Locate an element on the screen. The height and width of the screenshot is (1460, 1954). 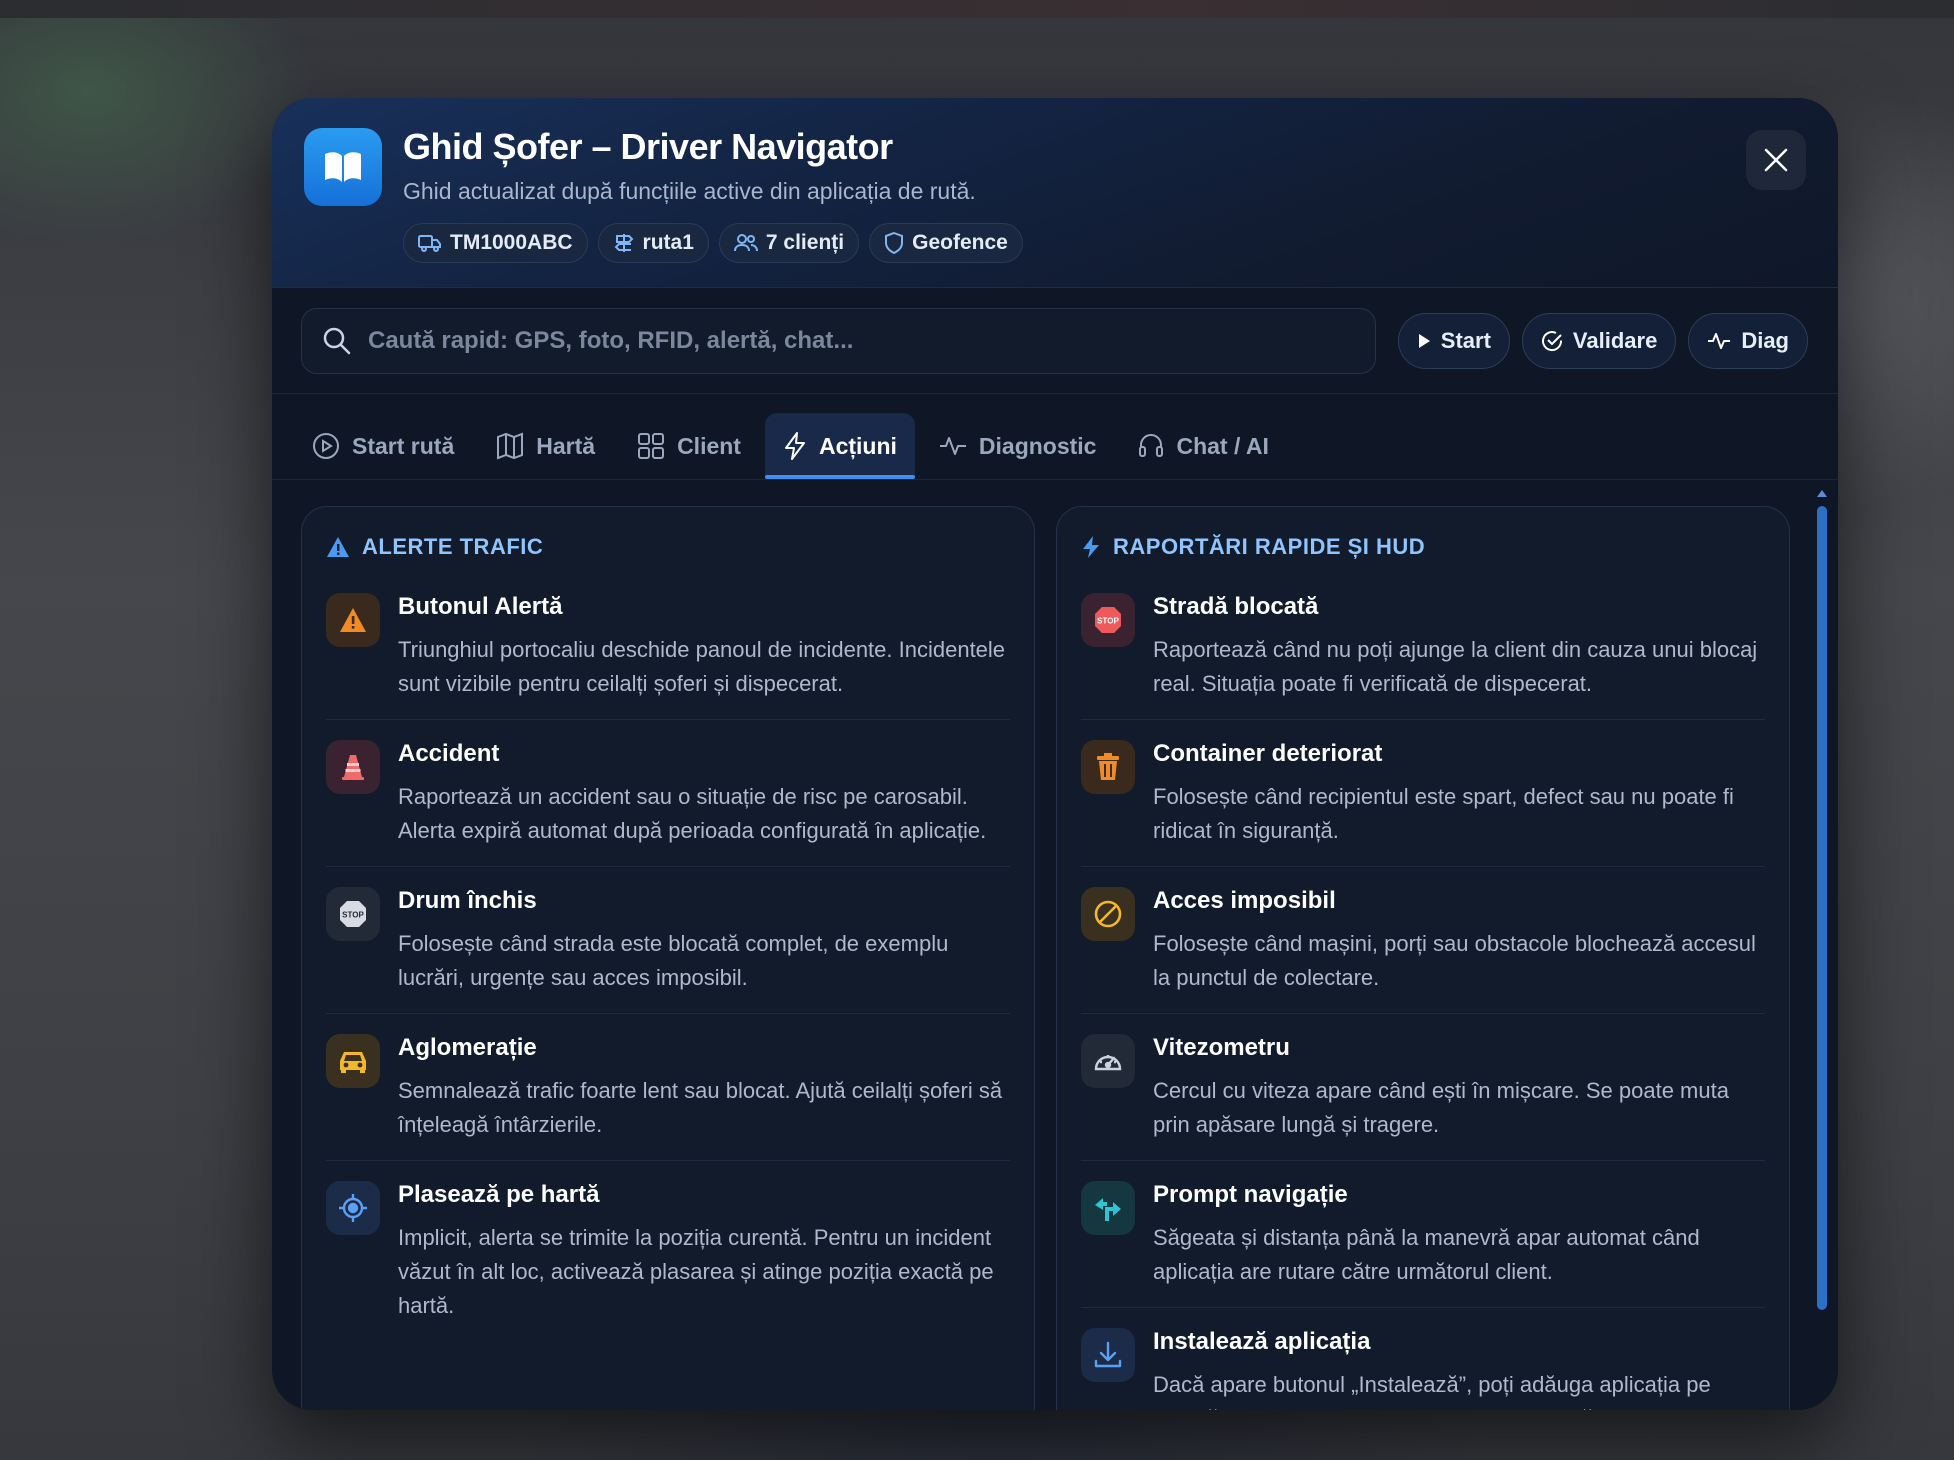
start-button-label: Start is located at coordinates (1465, 340).